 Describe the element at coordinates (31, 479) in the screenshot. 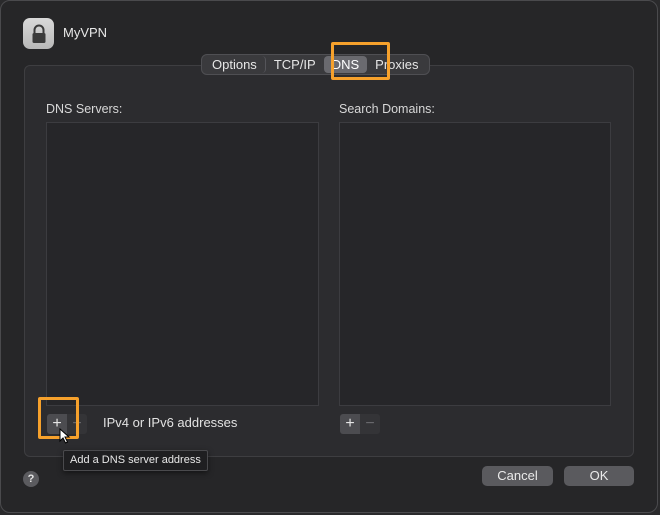

I see `help-button: ?` at that location.